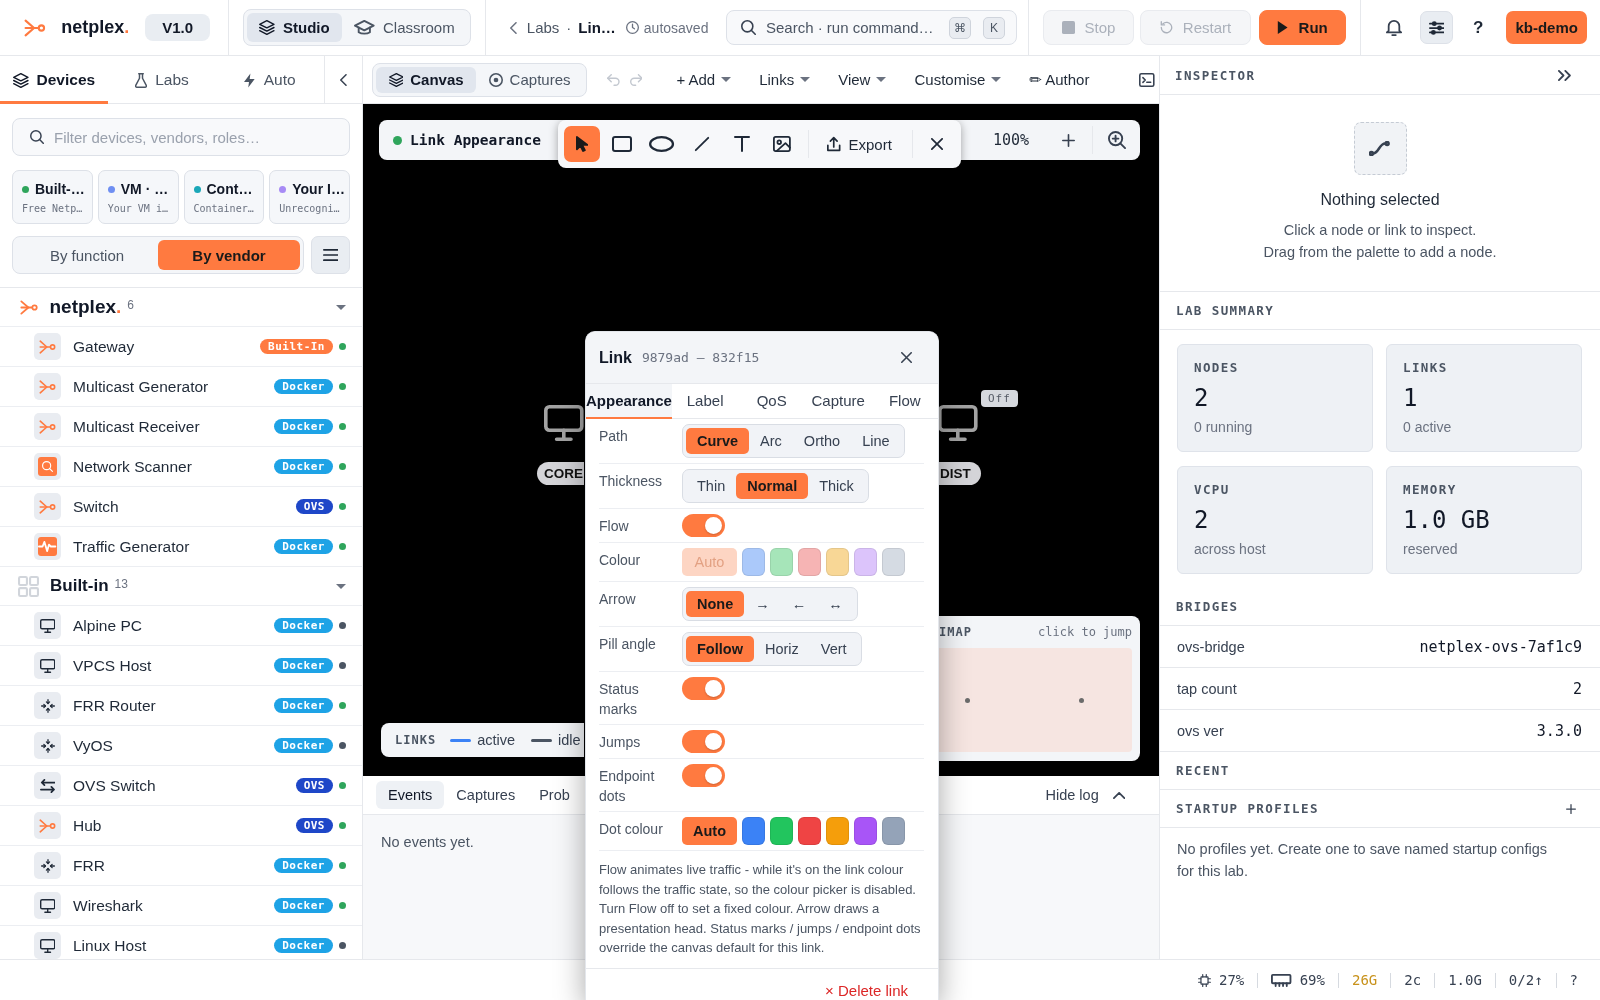 This screenshot has width=1600, height=1000. Describe the element at coordinates (181, 427) in the screenshot. I see `device-item: Multicast Receiver Docker` at that location.